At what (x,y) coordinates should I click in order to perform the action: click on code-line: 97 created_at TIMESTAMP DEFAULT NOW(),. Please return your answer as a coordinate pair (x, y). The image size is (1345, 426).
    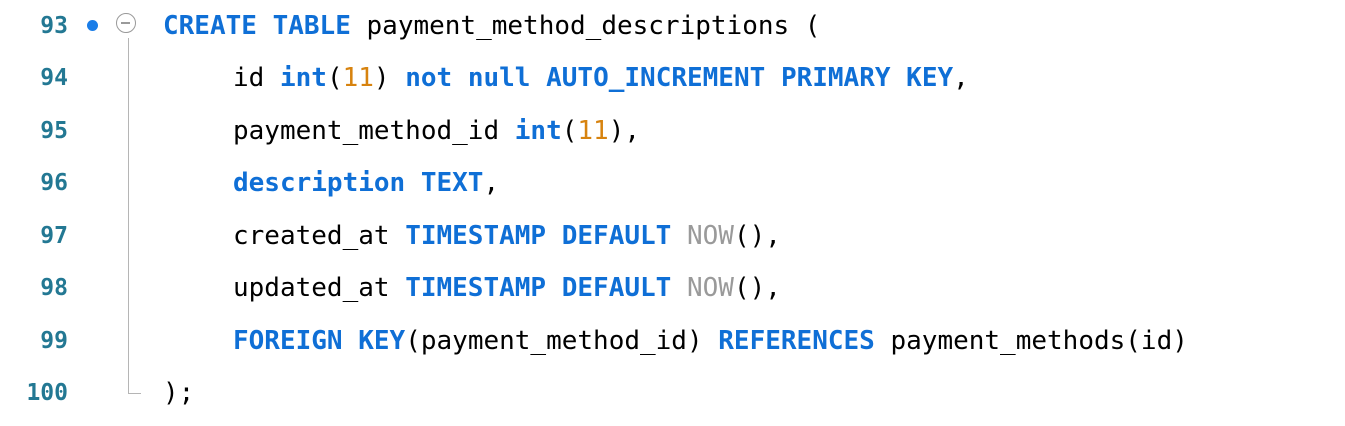
    Looking at the image, I should click on (672, 236).